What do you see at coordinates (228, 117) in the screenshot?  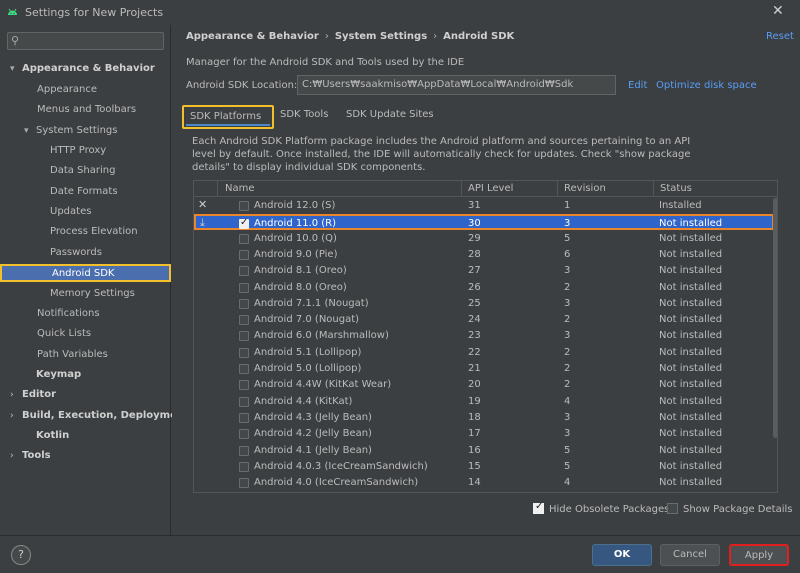 I see `tab-sdk-platforms: SDK Platforms` at bounding box center [228, 117].